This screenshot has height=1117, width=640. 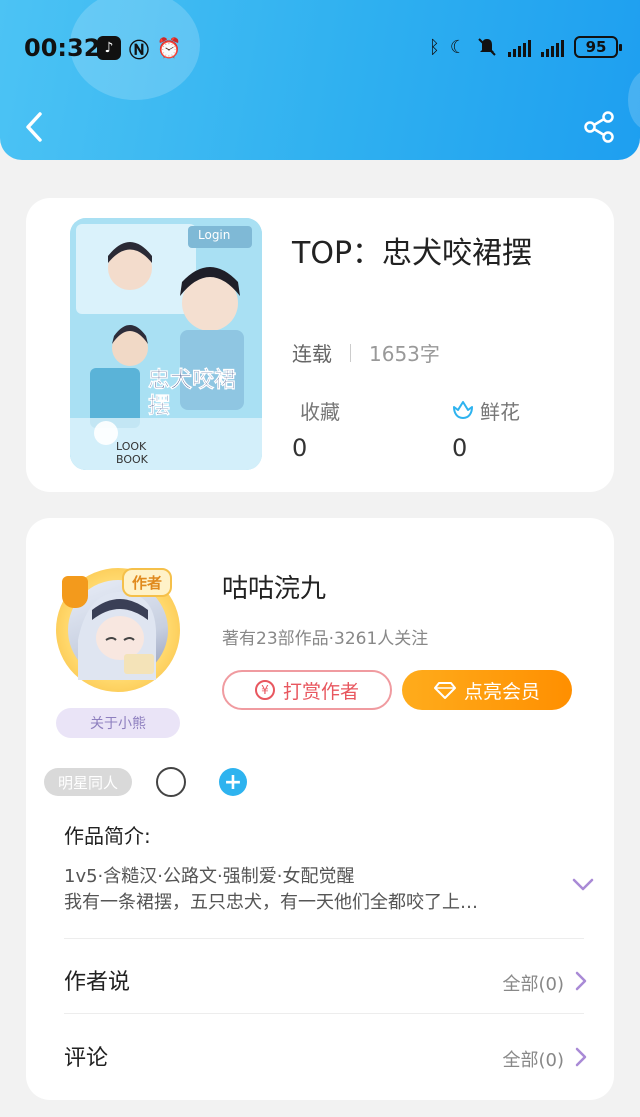 I want to click on share-icon, so click(x=599, y=127).